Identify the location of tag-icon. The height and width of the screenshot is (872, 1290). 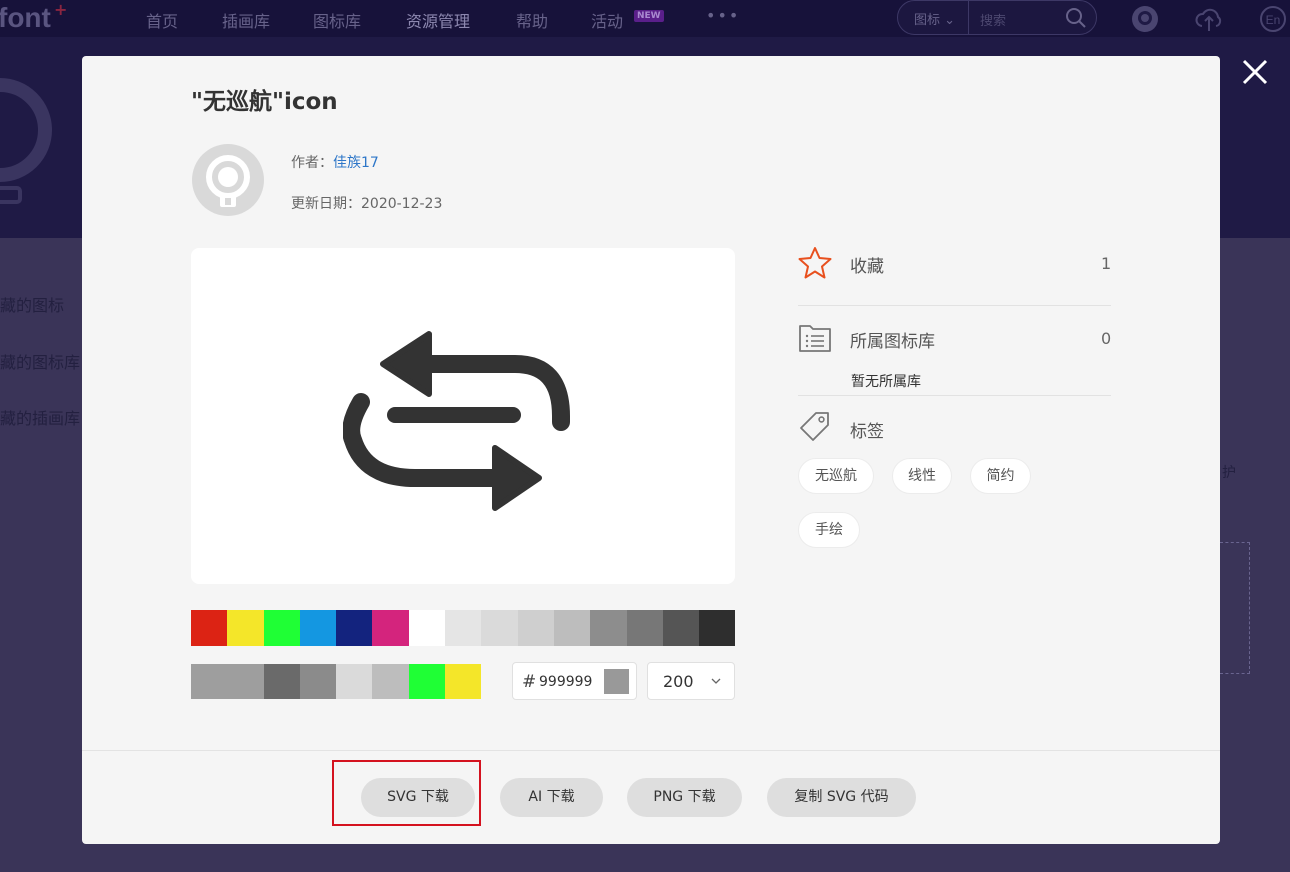
(814, 426).